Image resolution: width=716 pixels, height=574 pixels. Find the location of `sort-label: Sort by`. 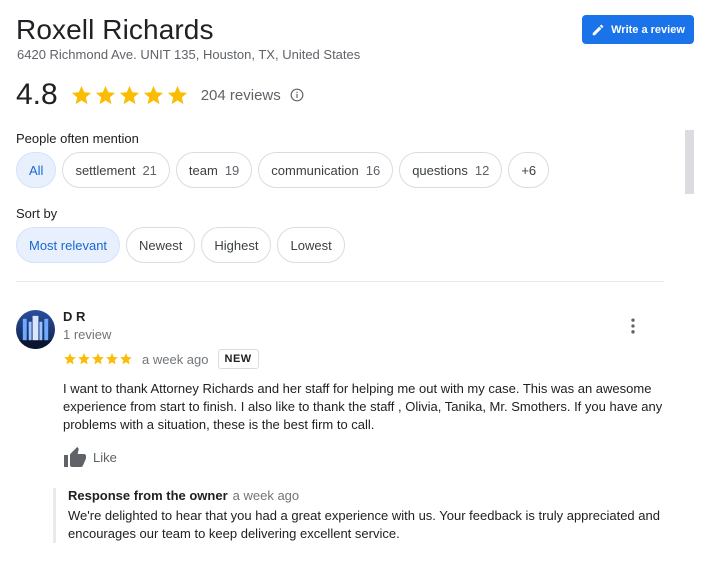

sort-label: Sort by is located at coordinates (37, 213).